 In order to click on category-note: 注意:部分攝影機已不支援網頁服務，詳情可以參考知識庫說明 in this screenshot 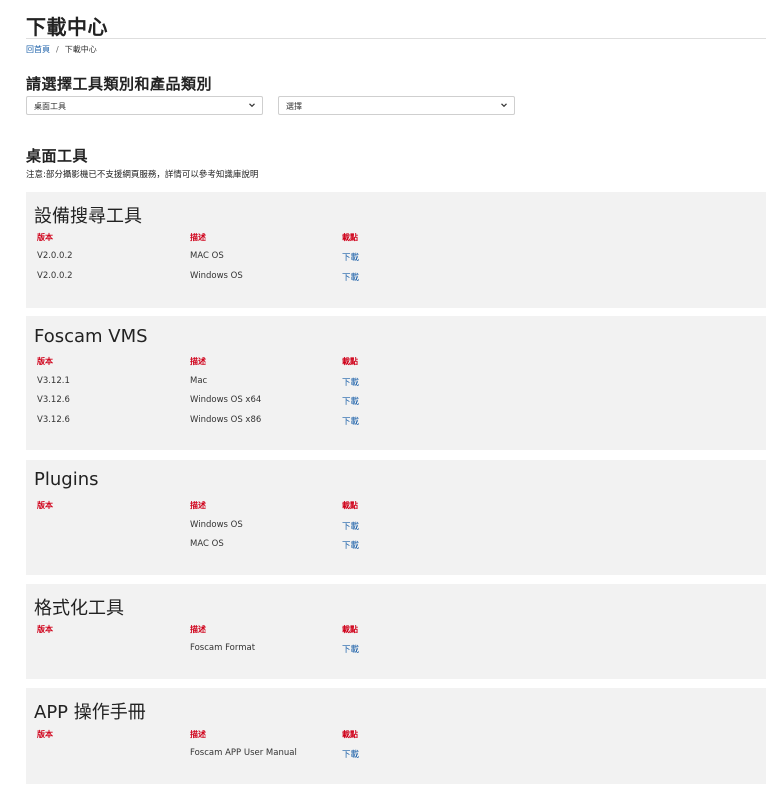, I will do `click(142, 175)`.